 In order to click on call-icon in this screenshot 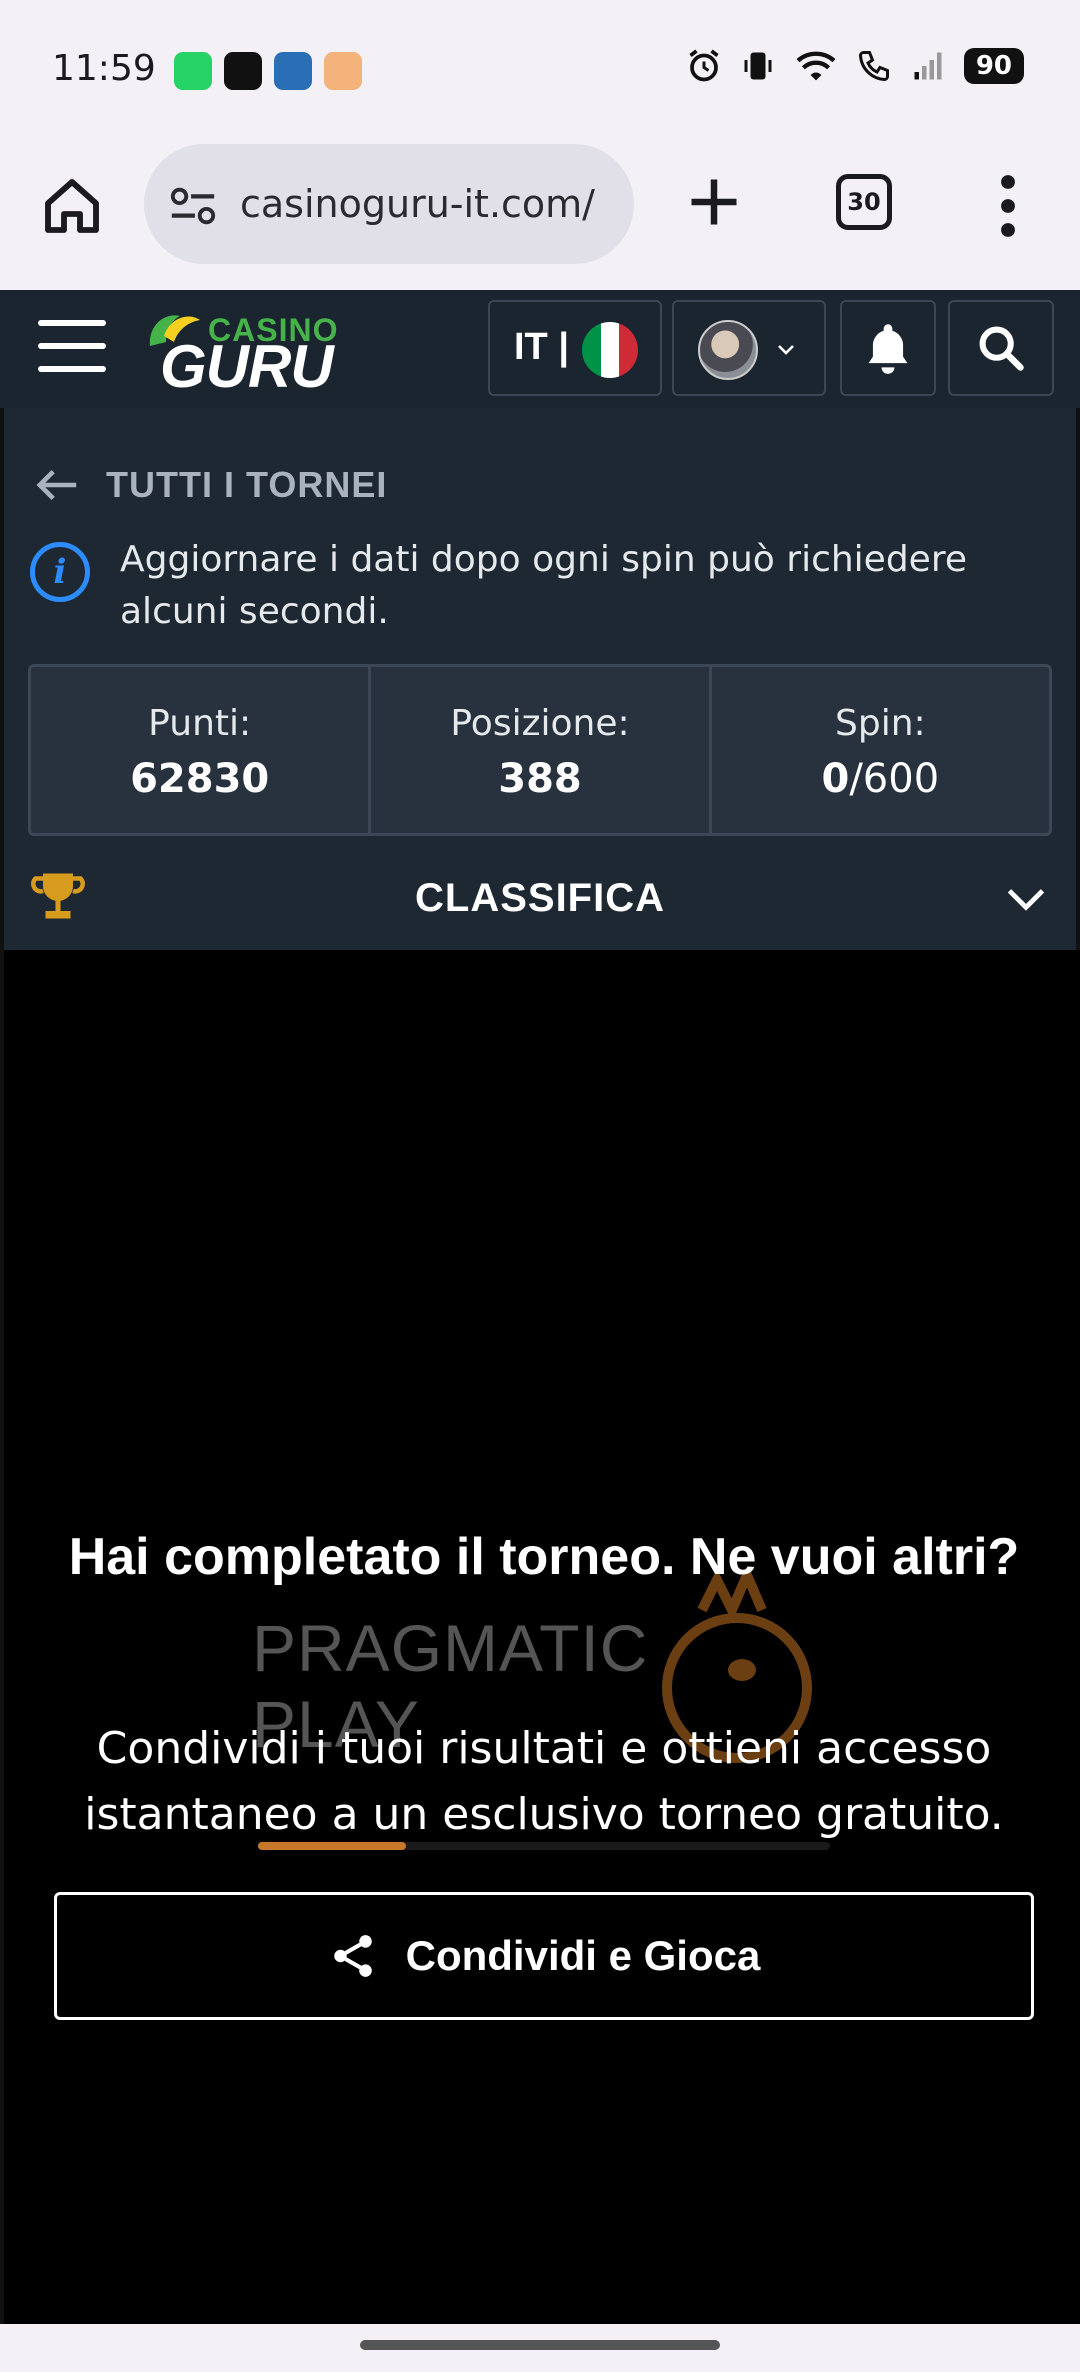, I will do `click(873, 66)`.